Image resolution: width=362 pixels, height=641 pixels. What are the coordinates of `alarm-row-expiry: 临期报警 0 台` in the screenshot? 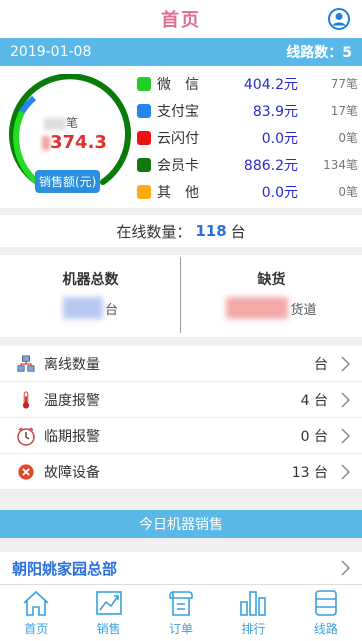 It's located at (181, 436).